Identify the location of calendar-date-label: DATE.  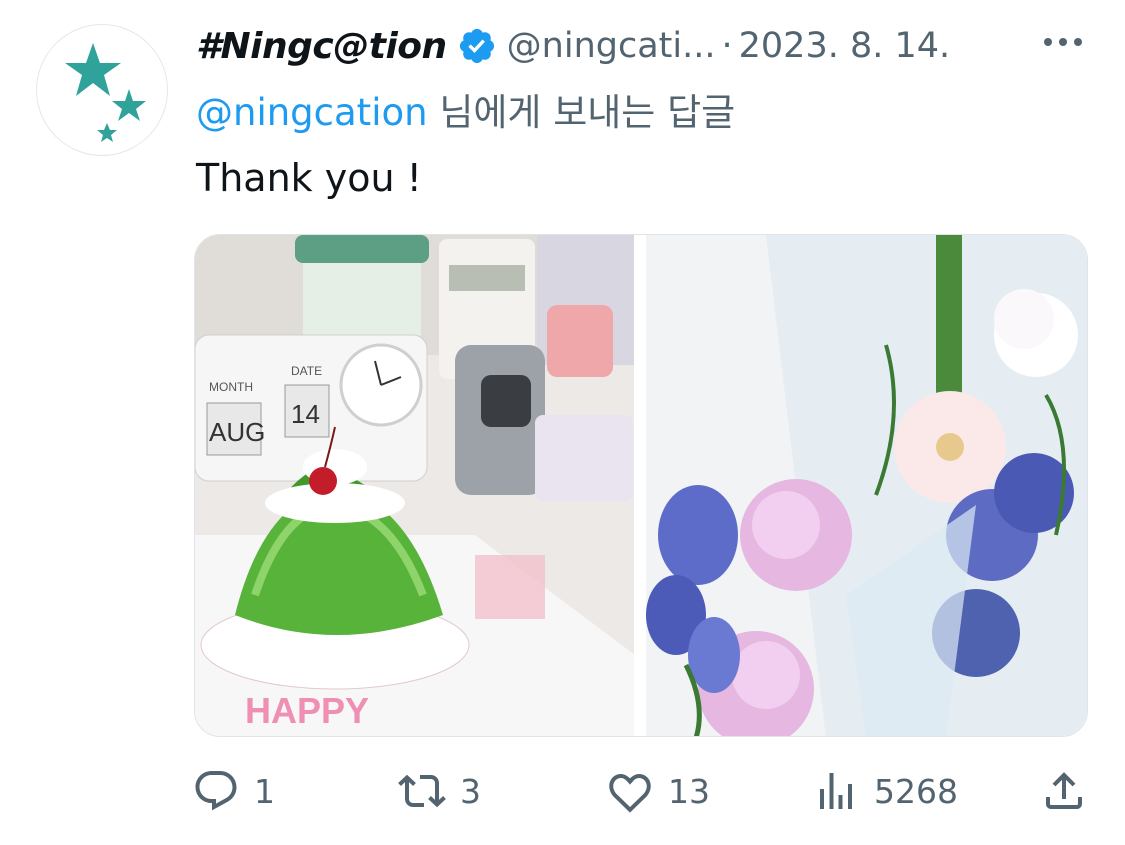
(306, 371).